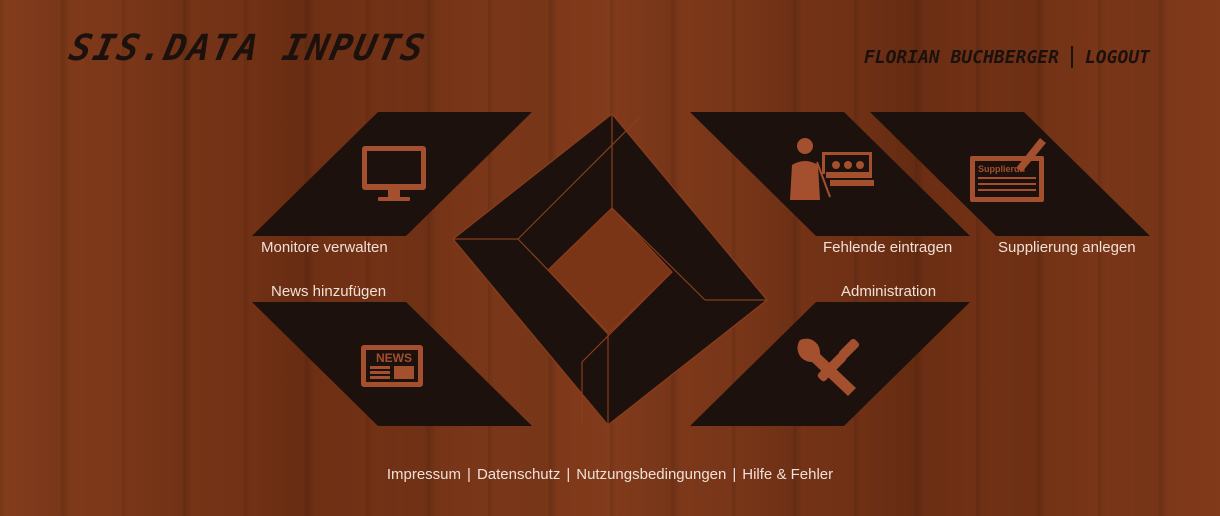  I want to click on tile-news: NEWS, so click(392, 364).